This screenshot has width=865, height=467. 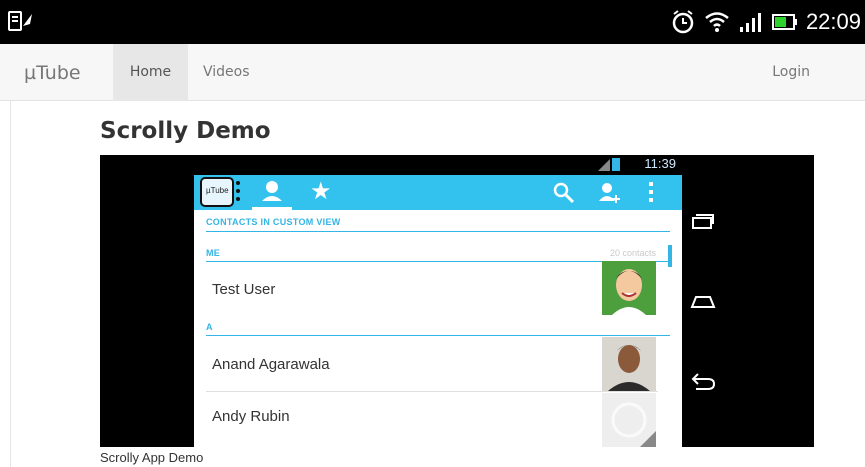 I want to click on inner-signal-icon, so click(x=604, y=165).